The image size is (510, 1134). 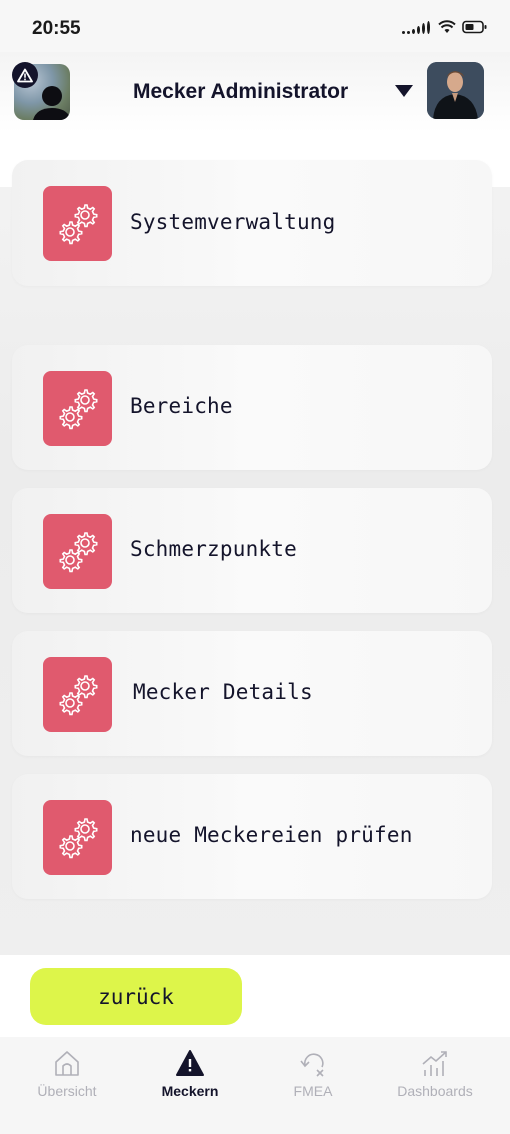 What do you see at coordinates (51, 103) in the screenshot?
I see `person-icon` at bounding box center [51, 103].